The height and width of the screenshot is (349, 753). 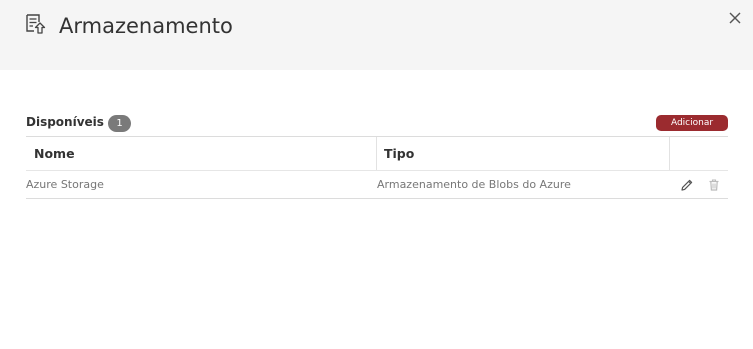 I want to click on dialog-title: Armazenamento, so click(x=146, y=26).